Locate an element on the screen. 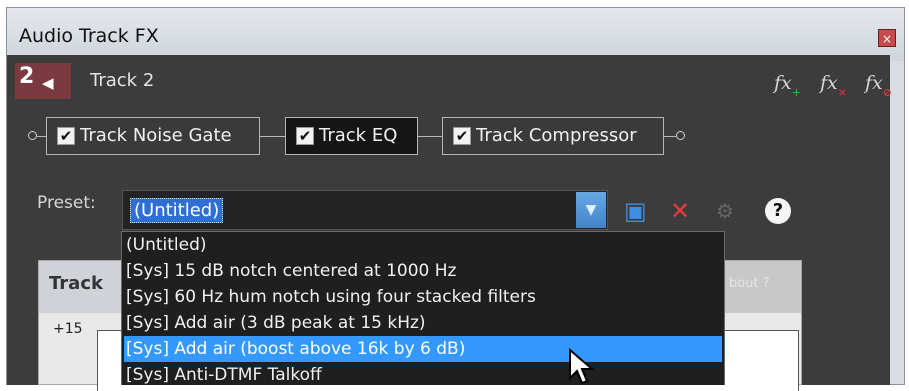 The height and width of the screenshot is (391, 909). plugin-panel-title: Track is located at coordinates (76, 283).